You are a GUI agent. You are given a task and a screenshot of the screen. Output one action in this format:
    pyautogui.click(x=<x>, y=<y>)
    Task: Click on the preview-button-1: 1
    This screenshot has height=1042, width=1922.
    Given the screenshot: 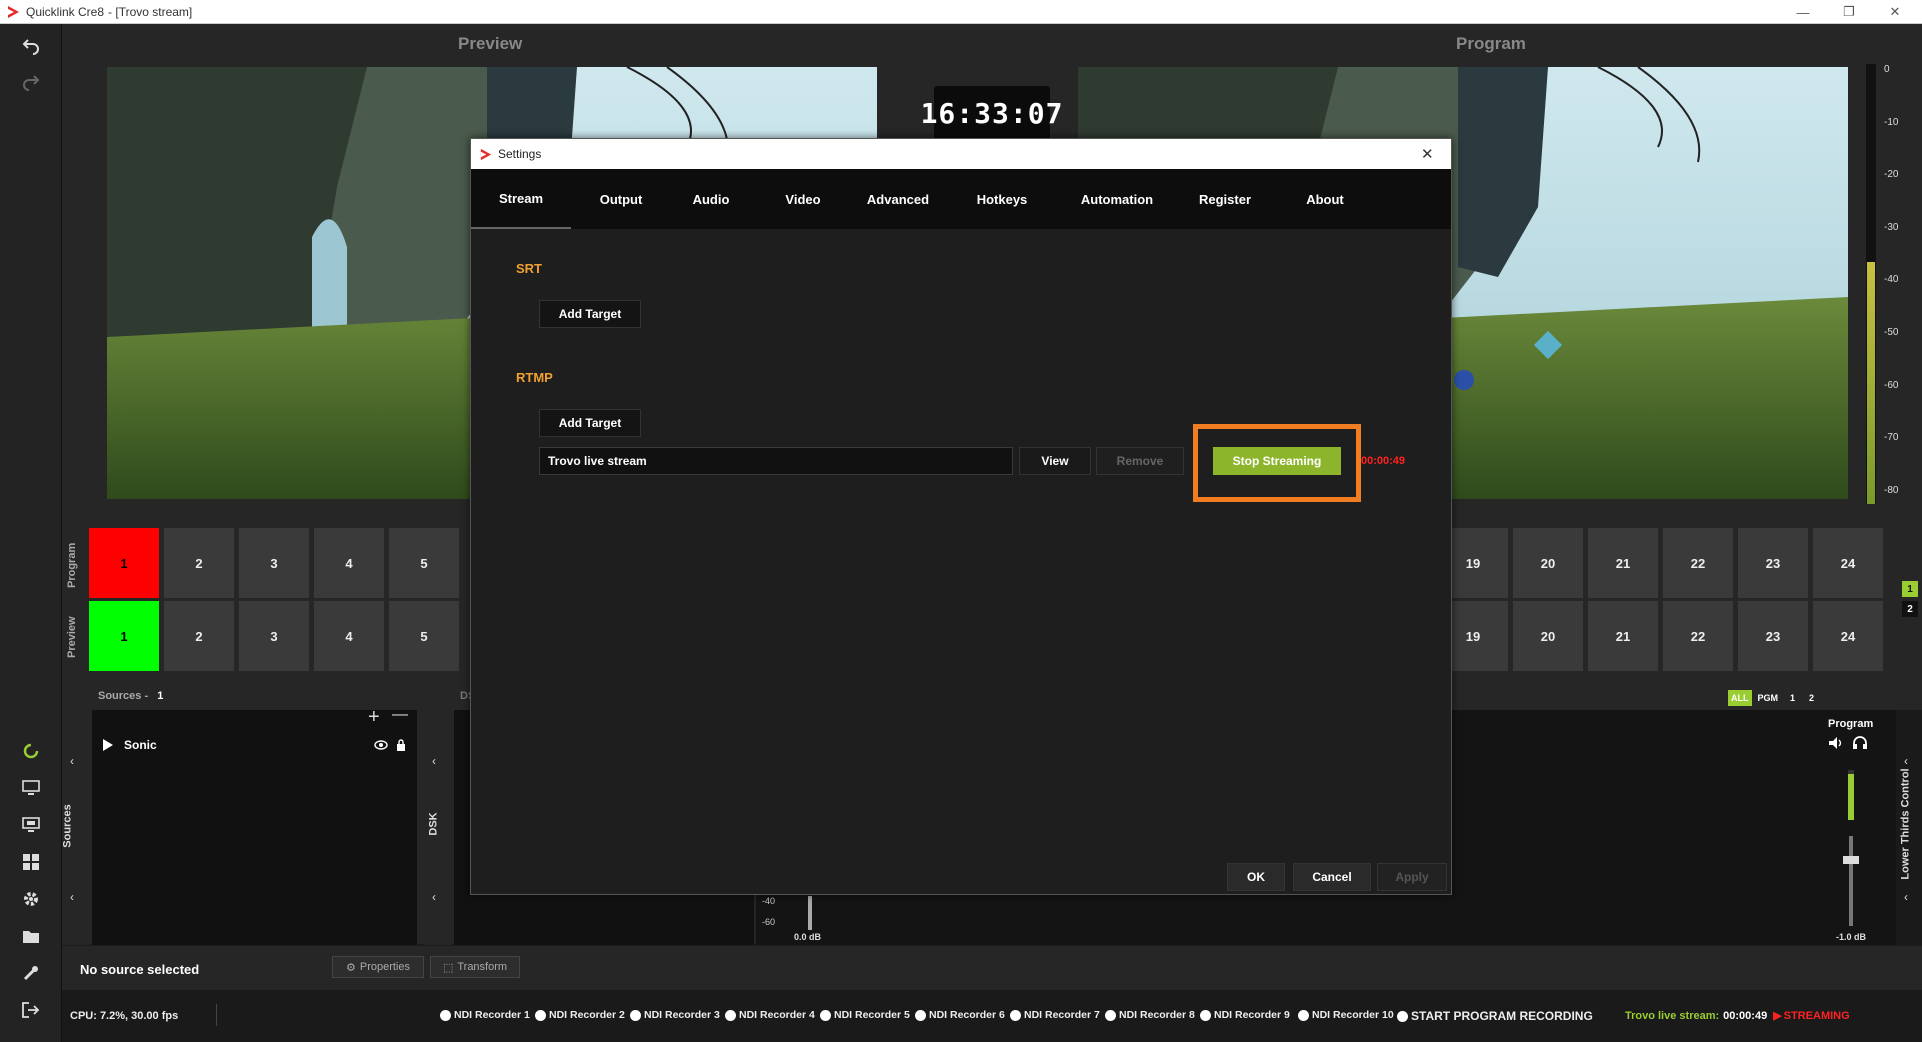 What is the action you would take?
    pyautogui.click(x=124, y=636)
    